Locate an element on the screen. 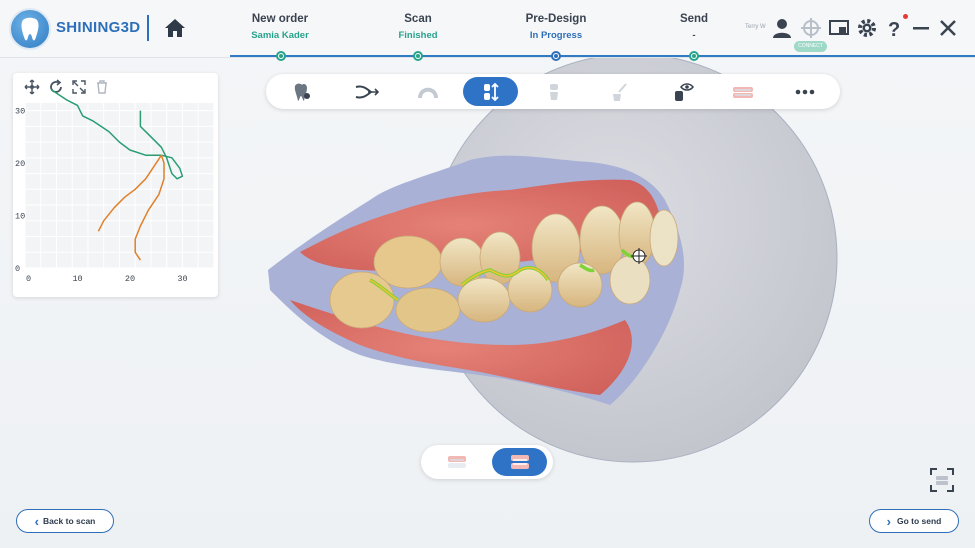 The image size is (975, 548). step-new-order: New order Samia Kader is located at coordinates (280, 27).